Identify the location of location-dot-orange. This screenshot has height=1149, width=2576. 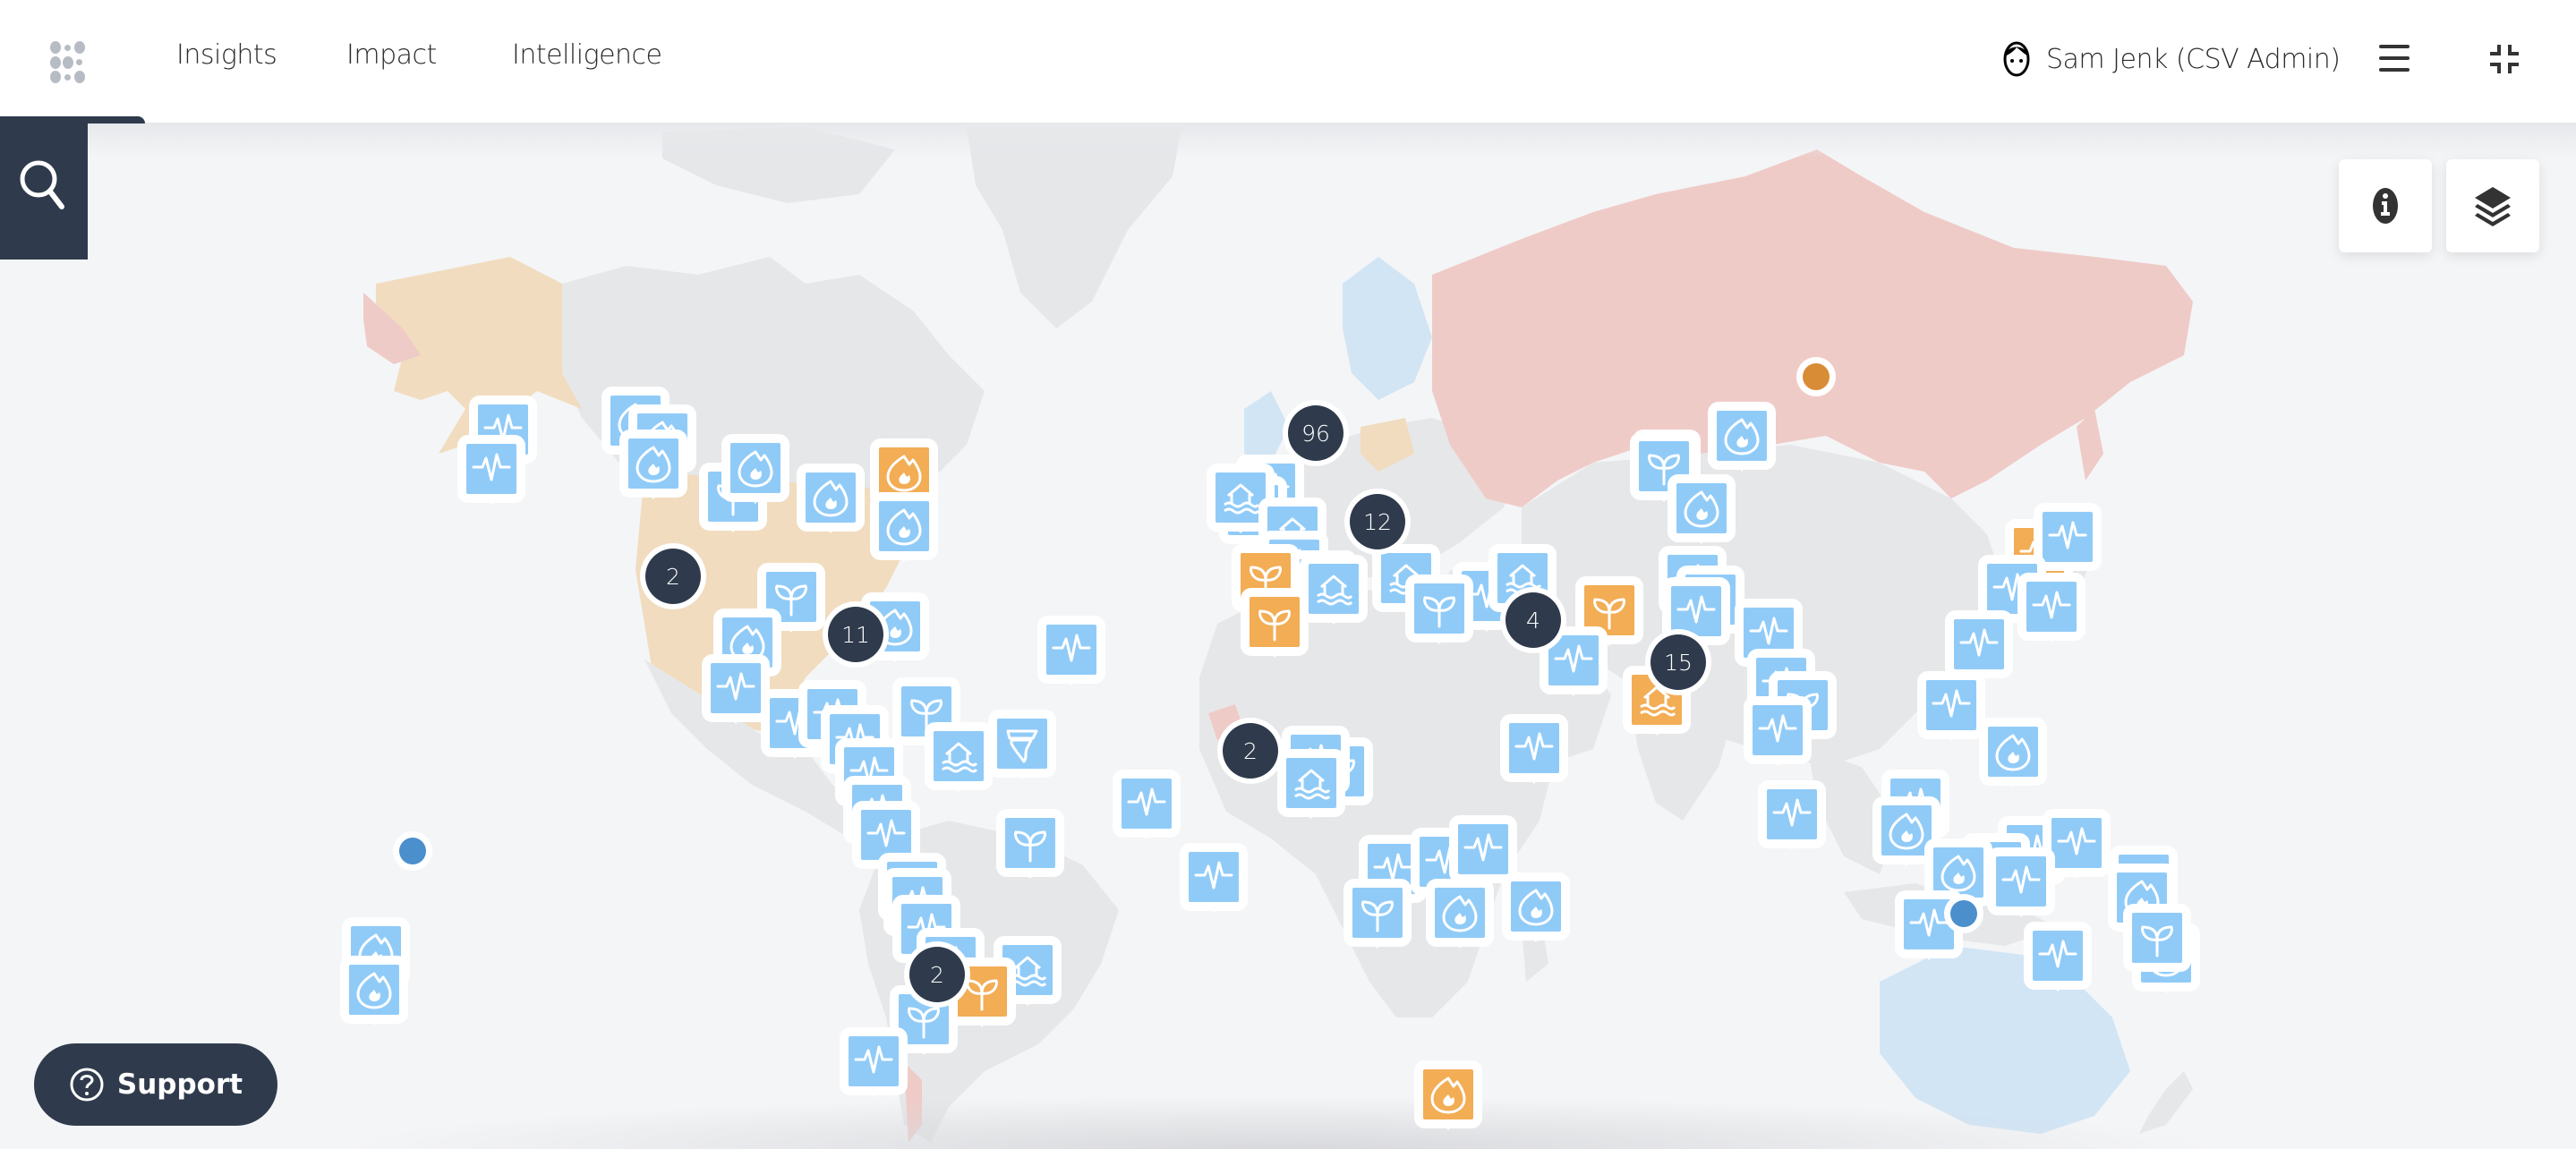
(1816, 376).